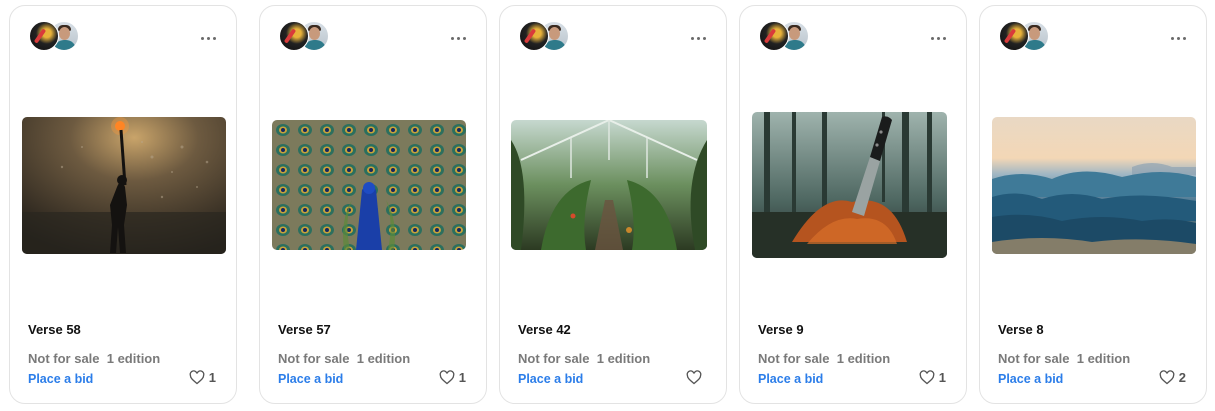  Describe the element at coordinates (1182, 377) in the screenshot. I see `like-count: 2` at that location.